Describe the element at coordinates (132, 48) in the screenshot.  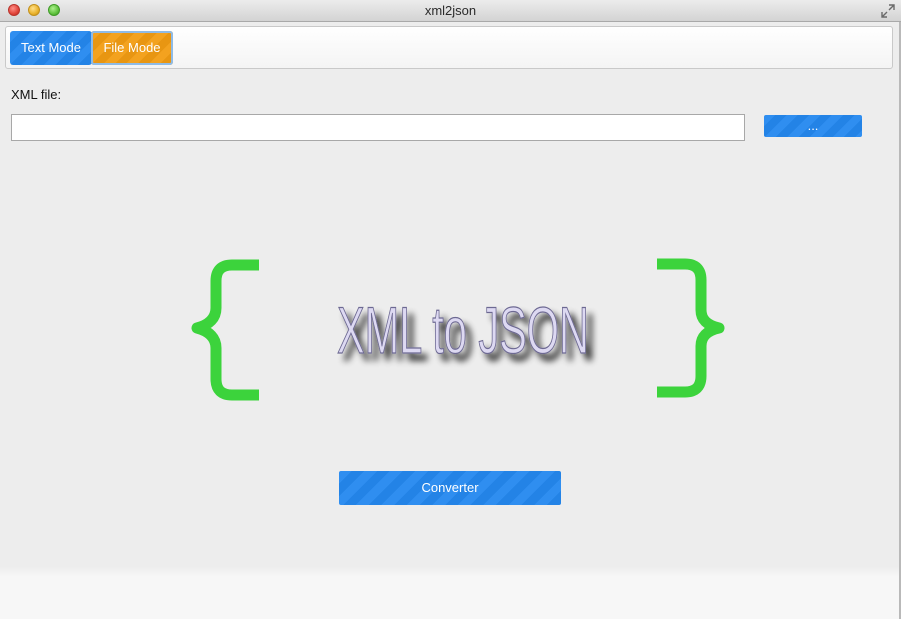
I see `file-mode-button: File Mode` at that location.